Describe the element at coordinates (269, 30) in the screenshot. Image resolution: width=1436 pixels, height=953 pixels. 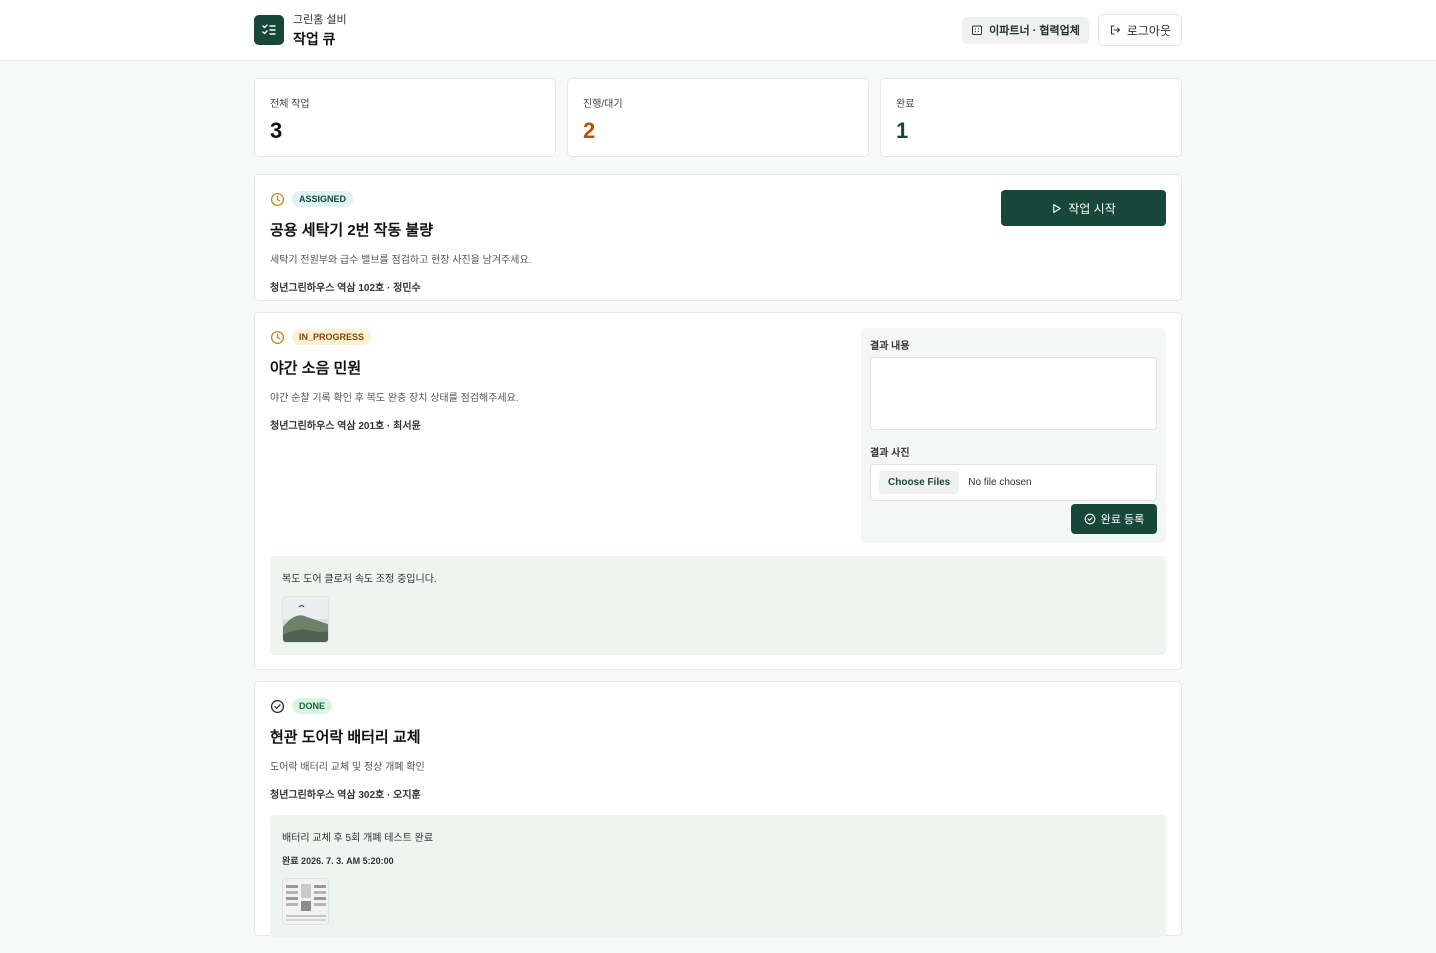
I see `checklist-icon` at that location.